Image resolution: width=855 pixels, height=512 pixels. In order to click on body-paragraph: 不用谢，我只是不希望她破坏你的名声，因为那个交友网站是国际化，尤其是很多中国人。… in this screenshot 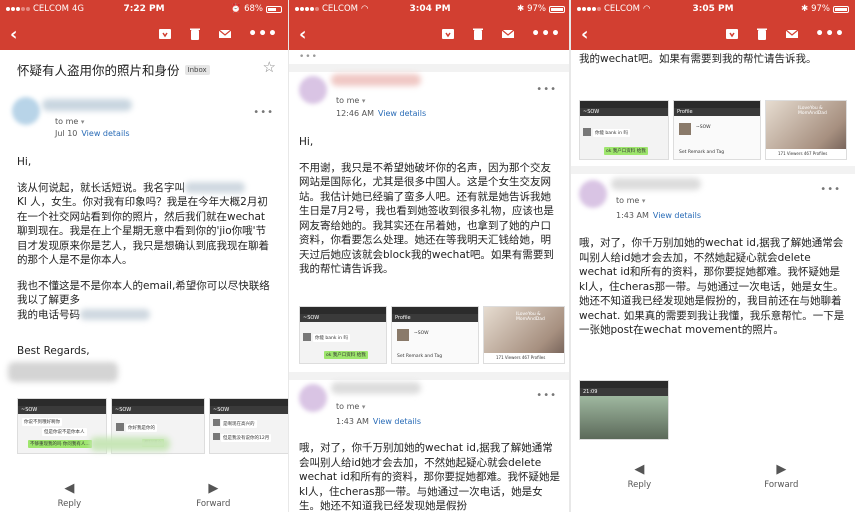, I will do `click(426, 218)`.